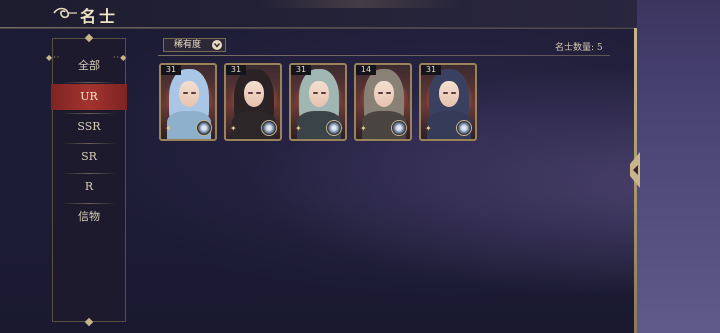  I want to click on chevron-down-icon, so click(217, 45).